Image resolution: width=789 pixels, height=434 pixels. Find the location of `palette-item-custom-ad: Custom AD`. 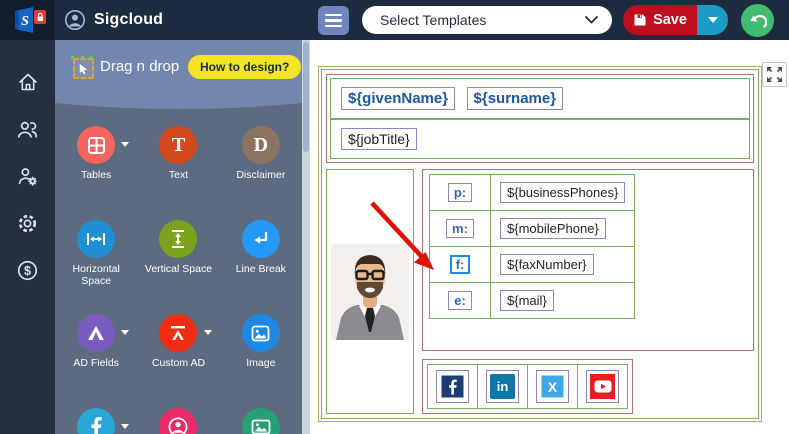

palette-item-custom-ad: Custom AD is located at coordinates (178, 352).